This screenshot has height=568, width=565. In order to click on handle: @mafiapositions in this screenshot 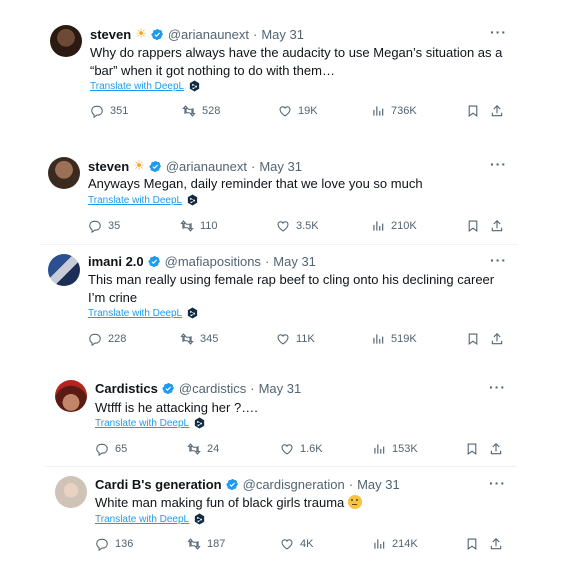, I will do `click(213, 261)`.